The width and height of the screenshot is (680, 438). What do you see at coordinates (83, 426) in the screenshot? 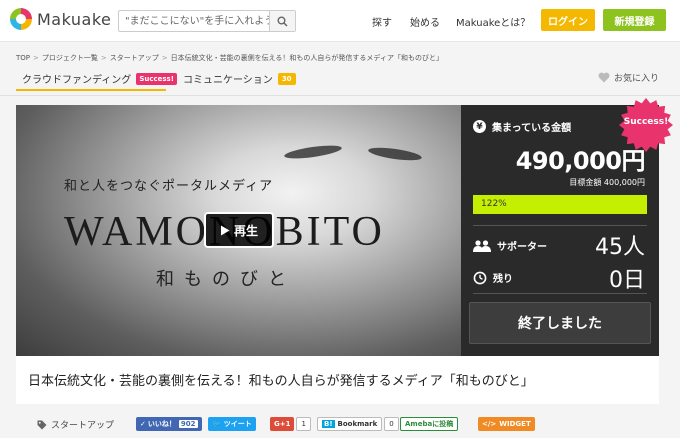
I see `category-tag-label: スタートアップ` at bounding box center [83, 426].